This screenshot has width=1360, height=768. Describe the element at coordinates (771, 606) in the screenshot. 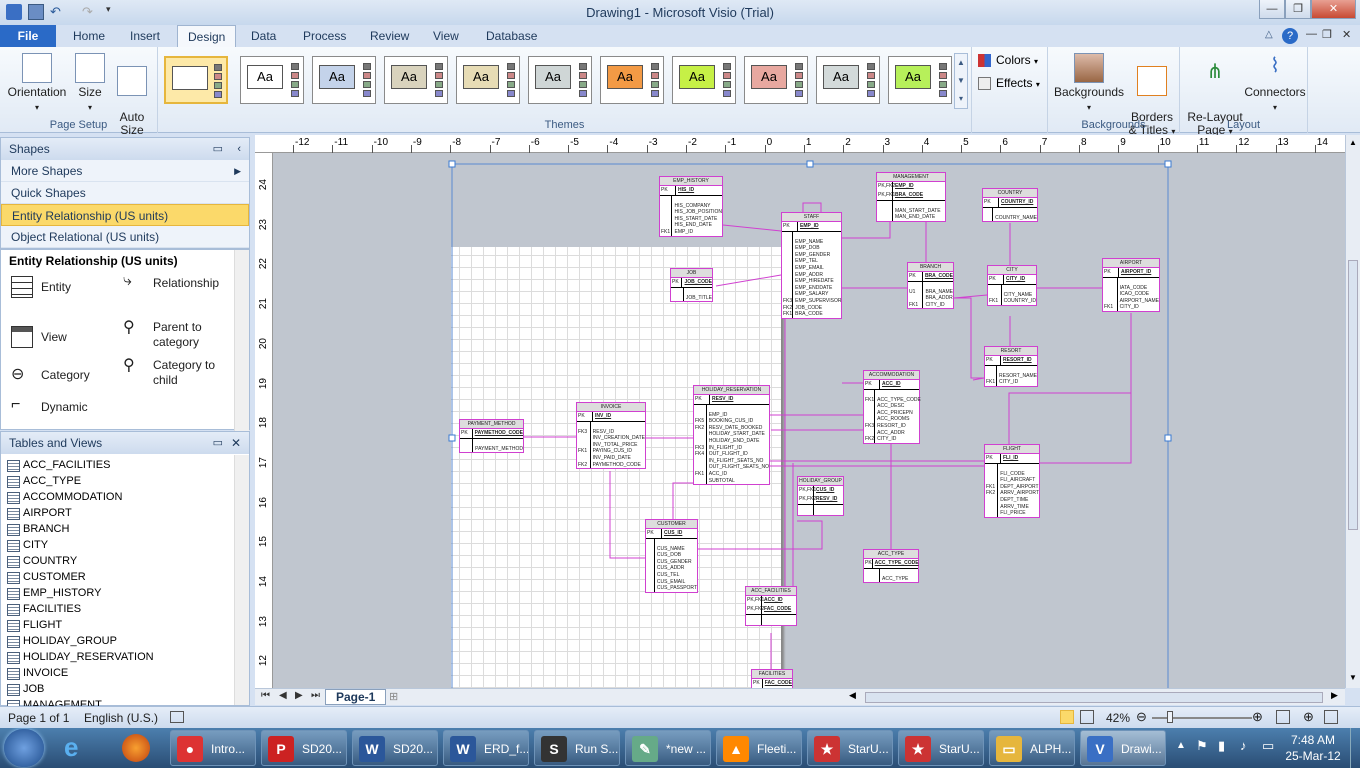

I see `entity-acc-facilities: ACC_FACILITIES PK,FK1 ACC_ID PK,FK2 FAC_CODE` at that location.